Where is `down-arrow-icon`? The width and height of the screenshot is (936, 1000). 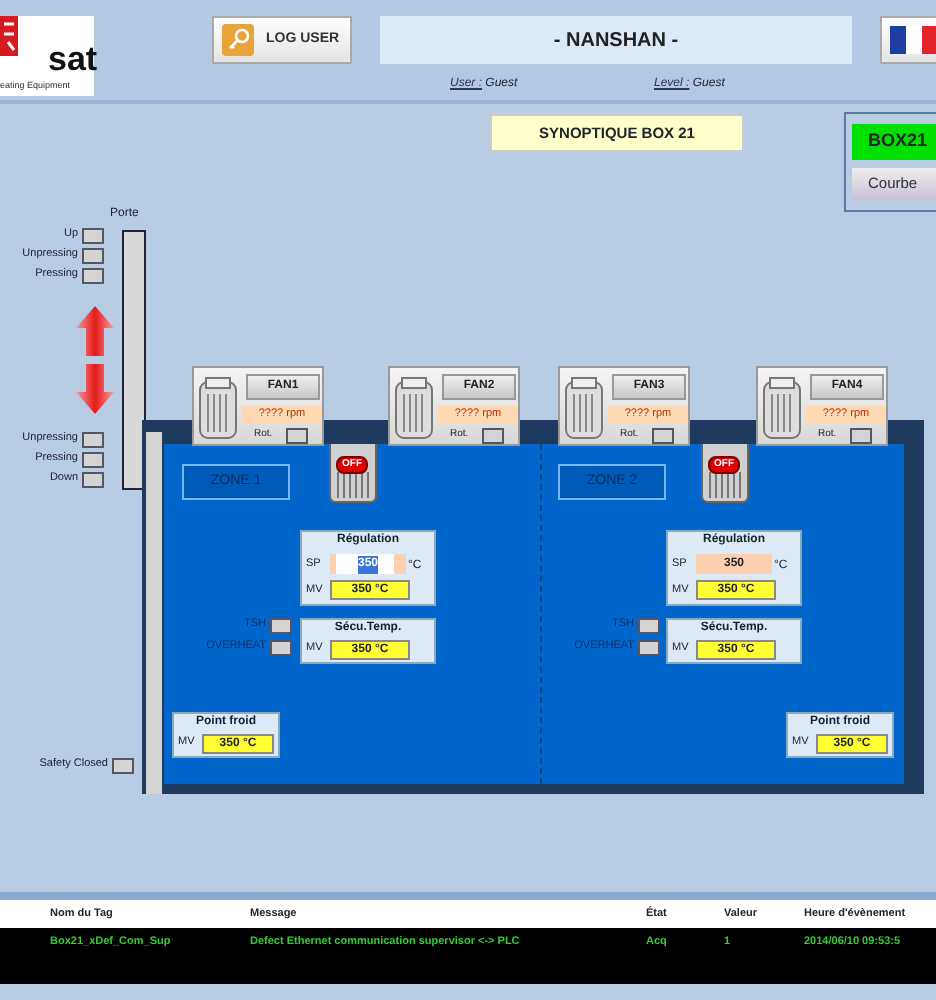
down-arrow-icon is located at coordinates (95, 389).